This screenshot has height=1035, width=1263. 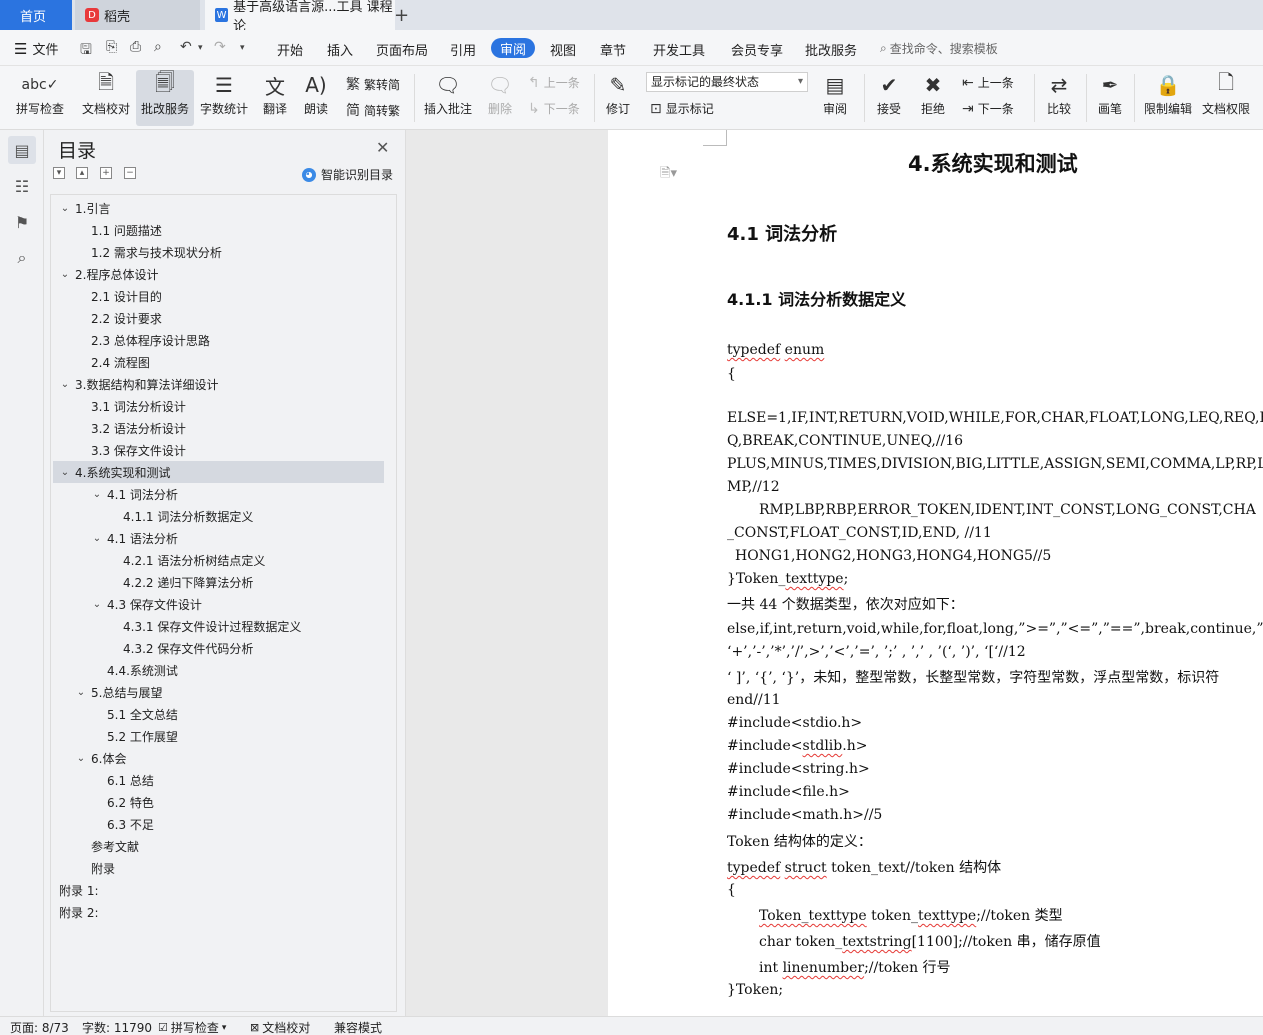 What do you see at coordinates (463, 49) in the screenshot?
I see `menu-references: 引用` at bounding box center [463, 49].